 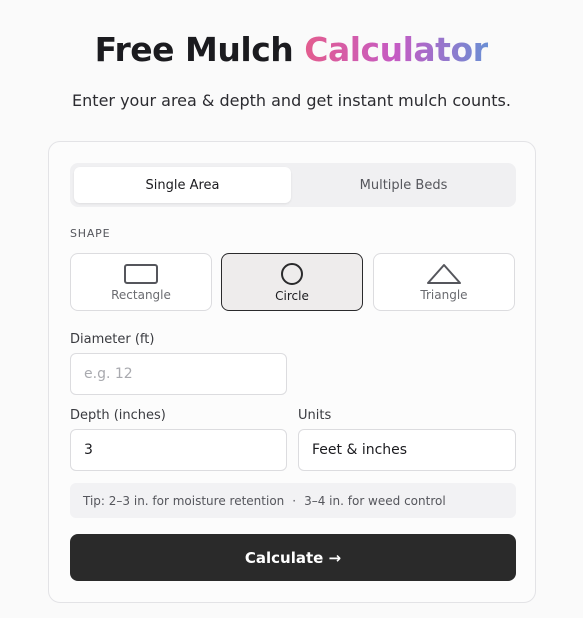 What do you see at coordinates (178, 374) in the screenshot?
I see `diameter-input: e.g. 12` at bounding box center [178, 374].